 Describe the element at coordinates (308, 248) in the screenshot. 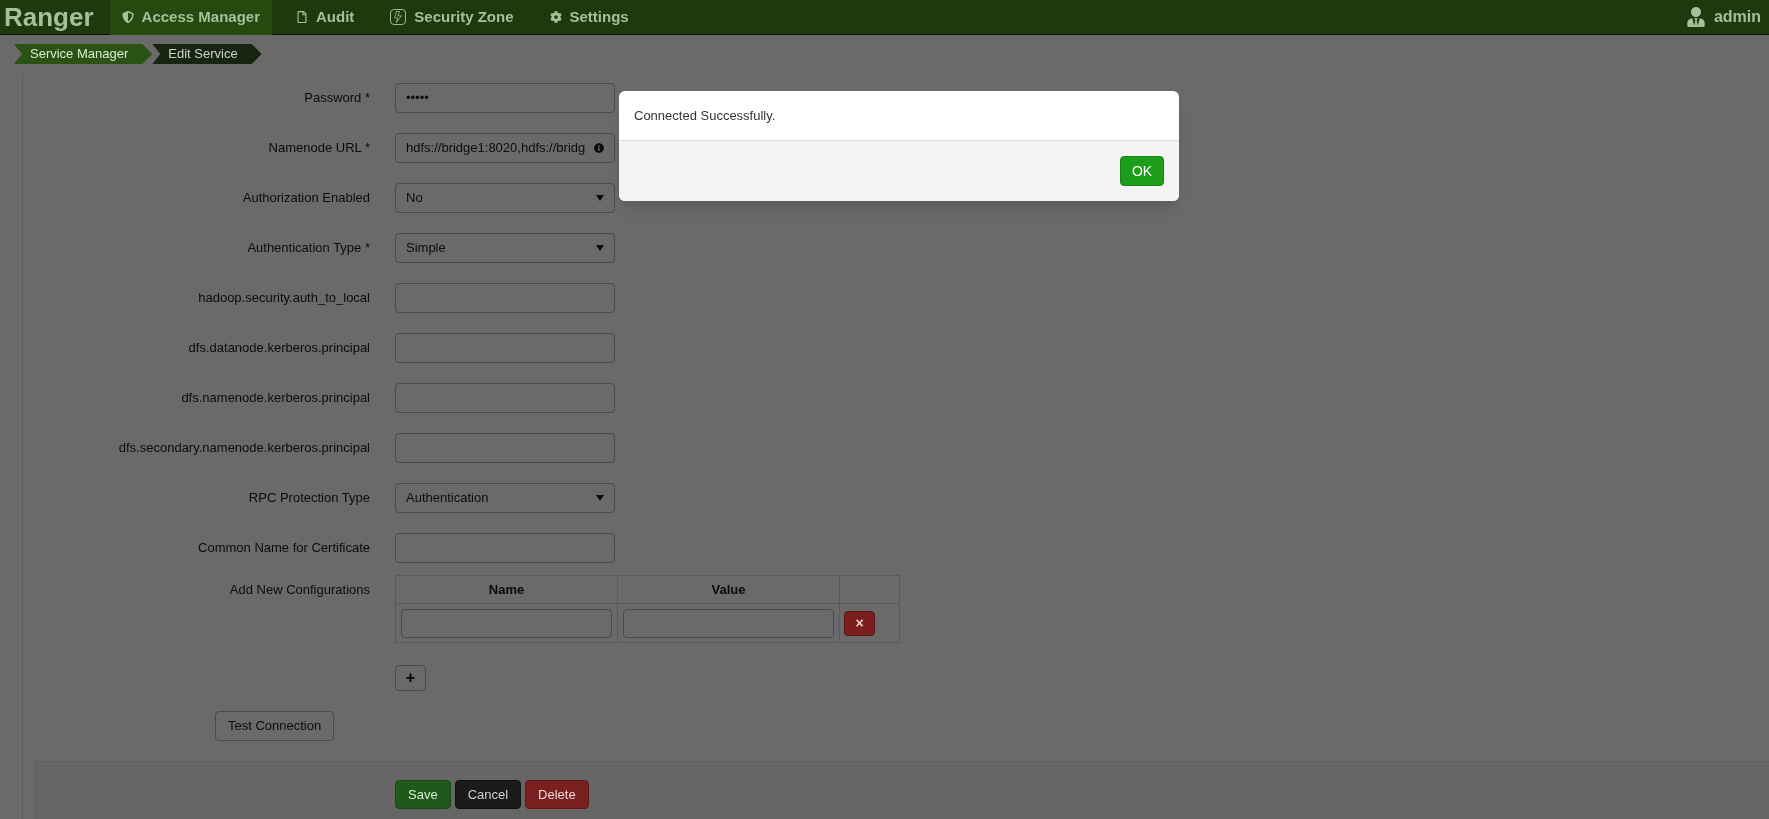

I see `field-label: Authentication Type *` at that location.